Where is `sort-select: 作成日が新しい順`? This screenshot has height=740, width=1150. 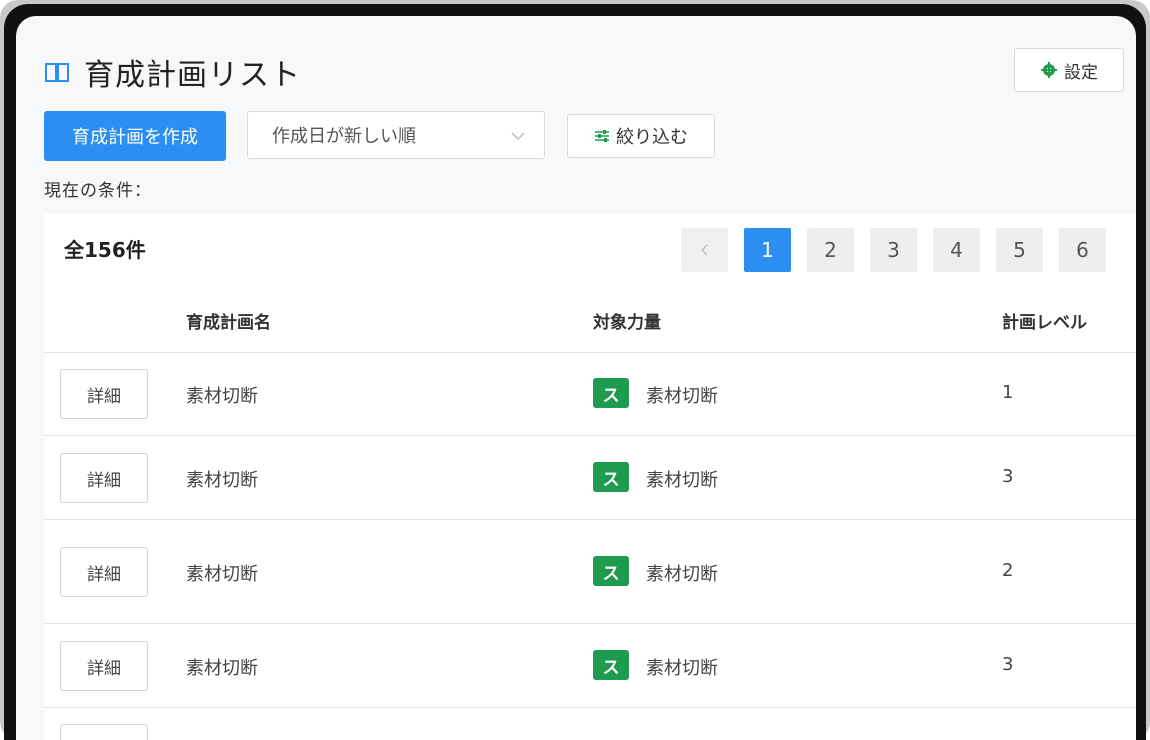
sort-select: 作成日が新しい順 is located at coordinates (396, 135).